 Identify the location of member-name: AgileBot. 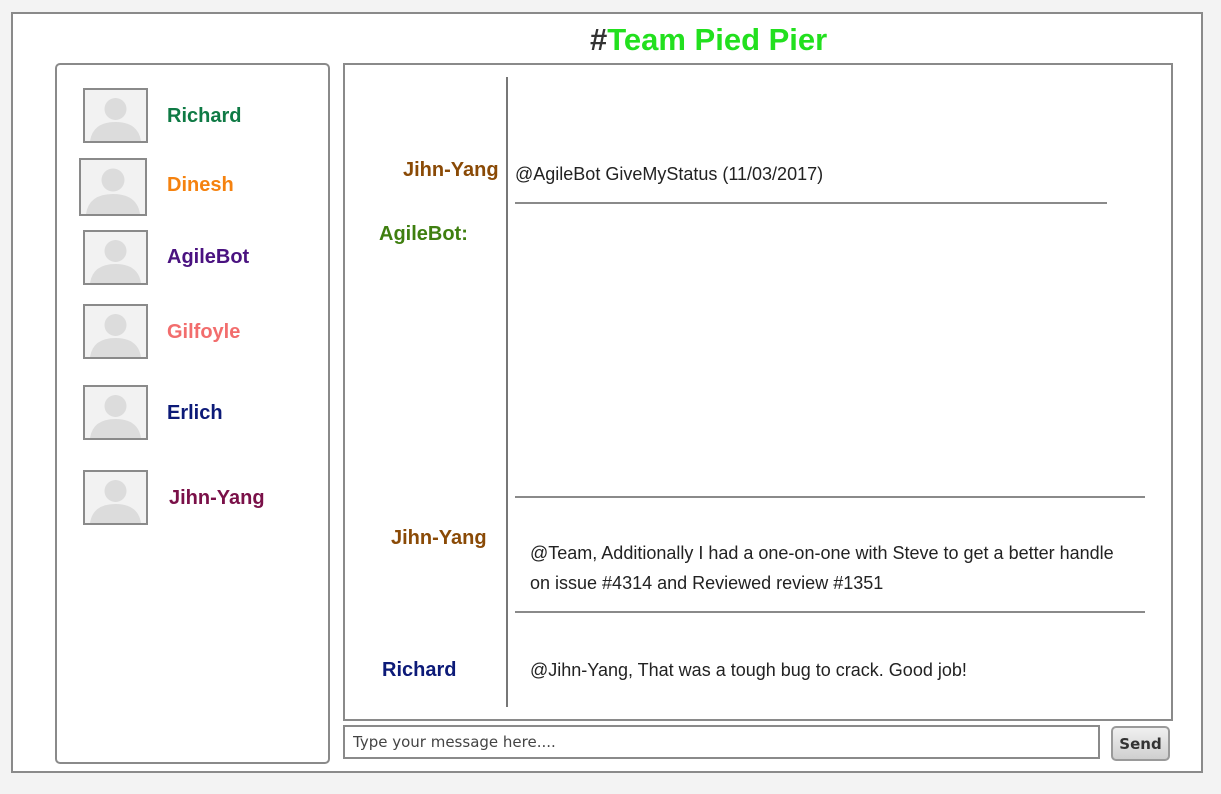
(208, 257).